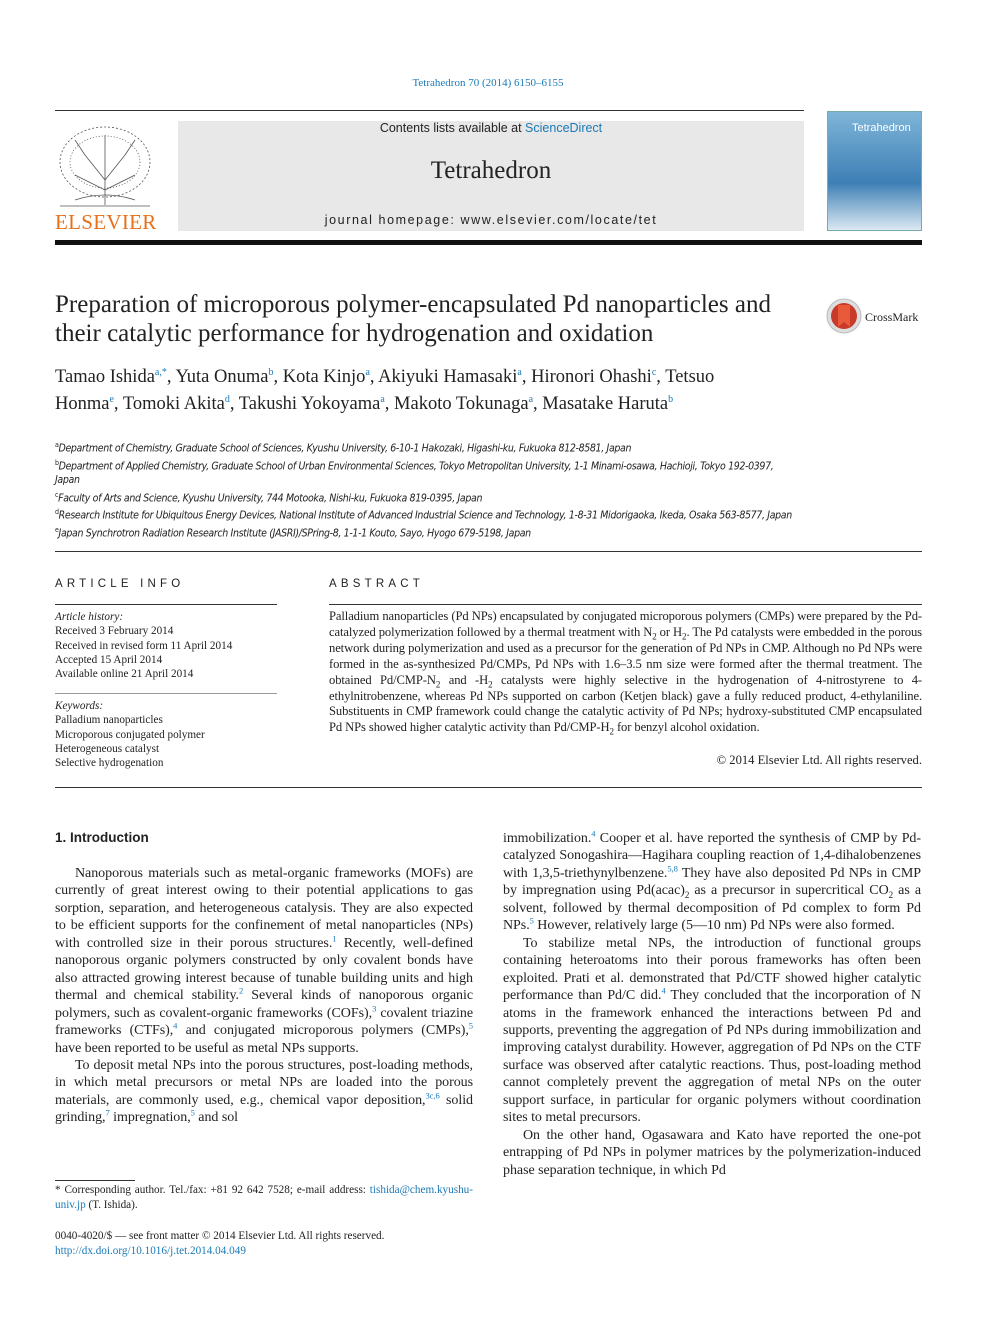 Image resolution: width=992 pixels, height=1323 pixels. I want to click on author-affiliation-marker: e, so click(111, 399).